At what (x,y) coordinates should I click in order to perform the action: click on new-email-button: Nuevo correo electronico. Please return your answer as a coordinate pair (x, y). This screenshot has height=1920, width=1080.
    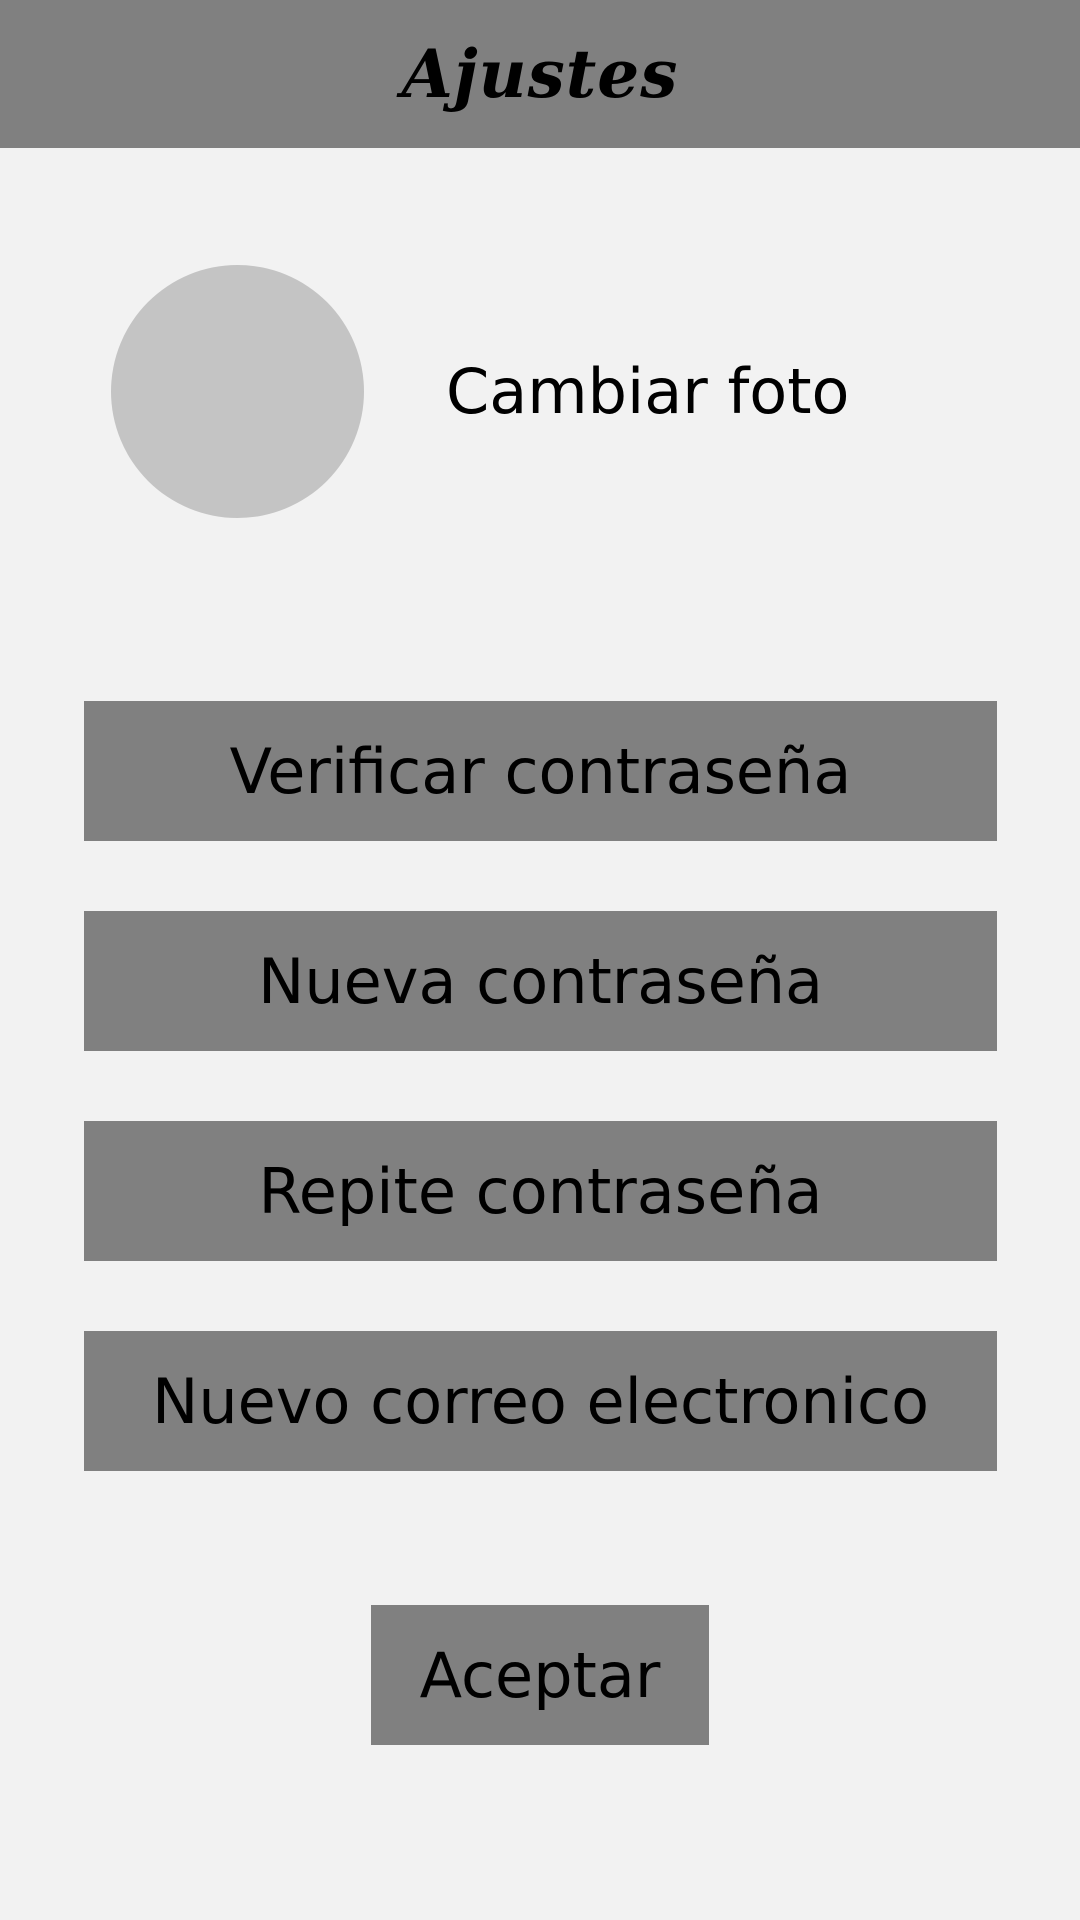
    Looking at the image, I should click on (540, 1401).